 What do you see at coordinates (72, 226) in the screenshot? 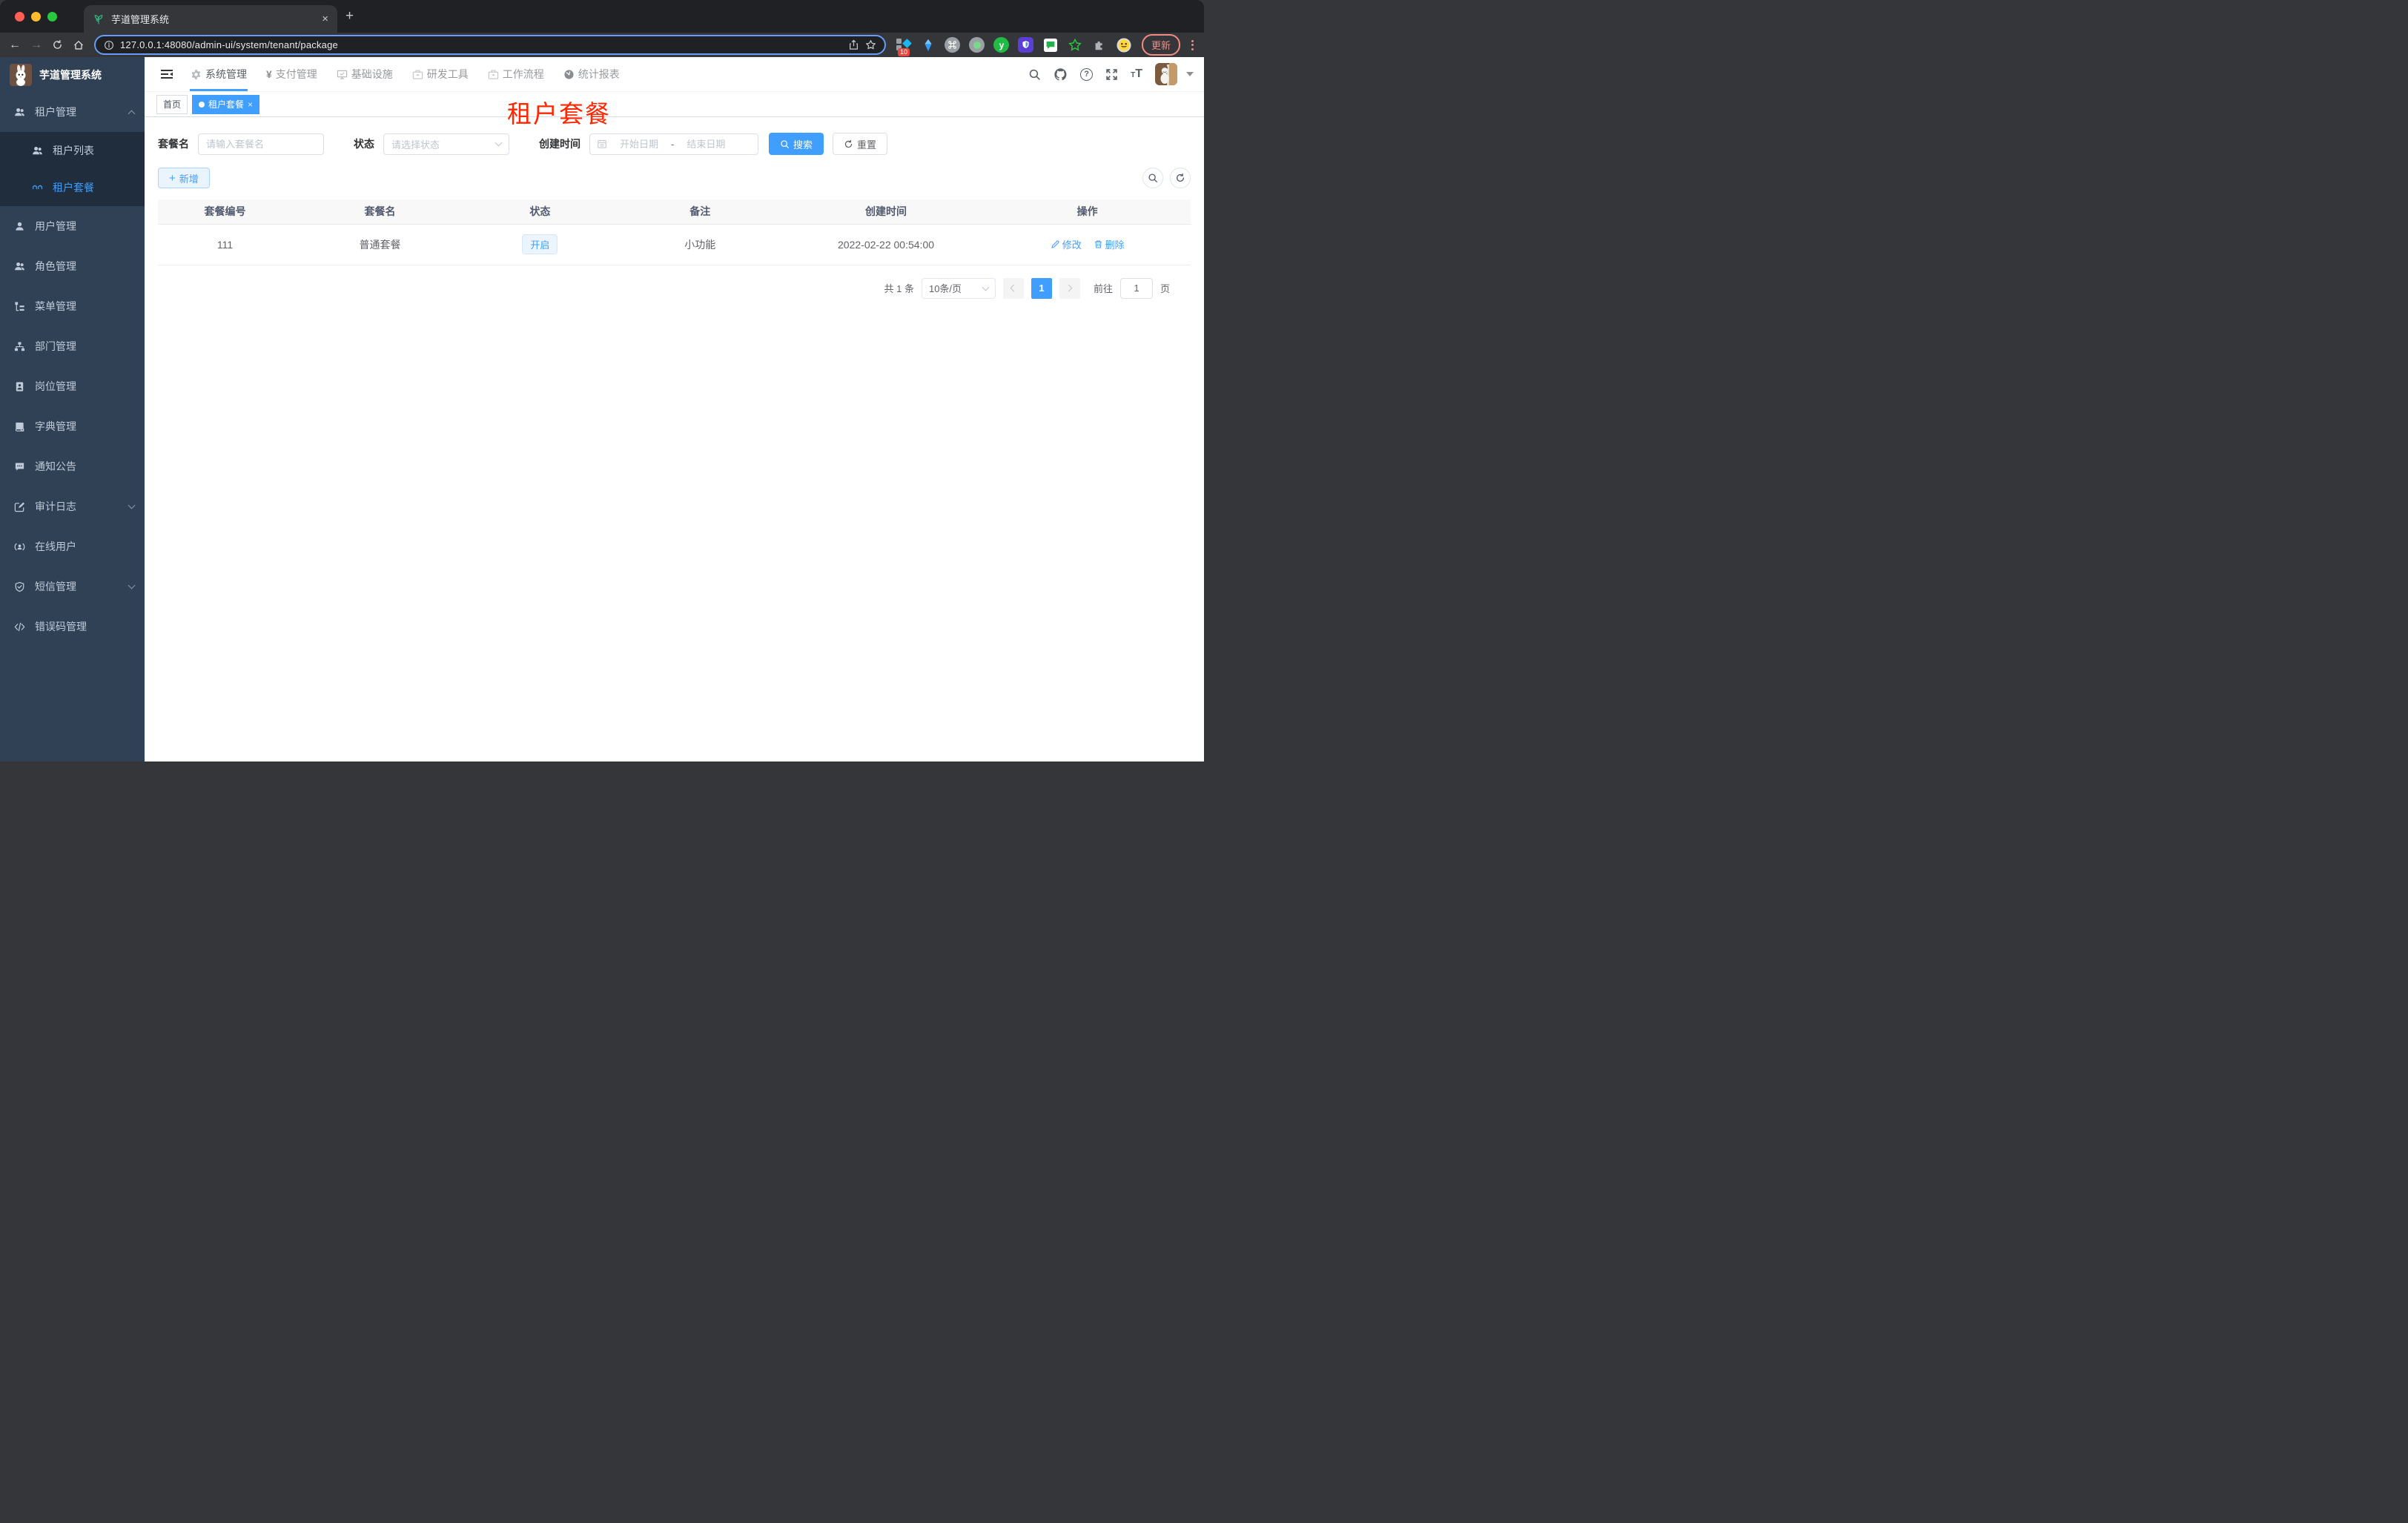
I see `sidebar-item-user-management: 用户管理` at bounding box center [72, 226].